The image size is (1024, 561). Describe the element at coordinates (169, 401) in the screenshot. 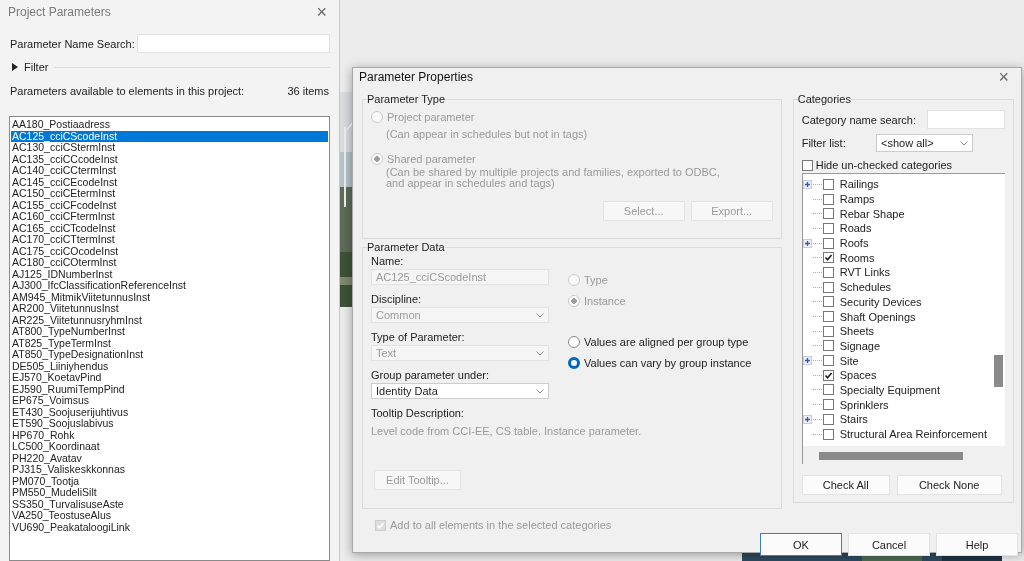

I see `list-item: EP675_Voimsus` at that location.